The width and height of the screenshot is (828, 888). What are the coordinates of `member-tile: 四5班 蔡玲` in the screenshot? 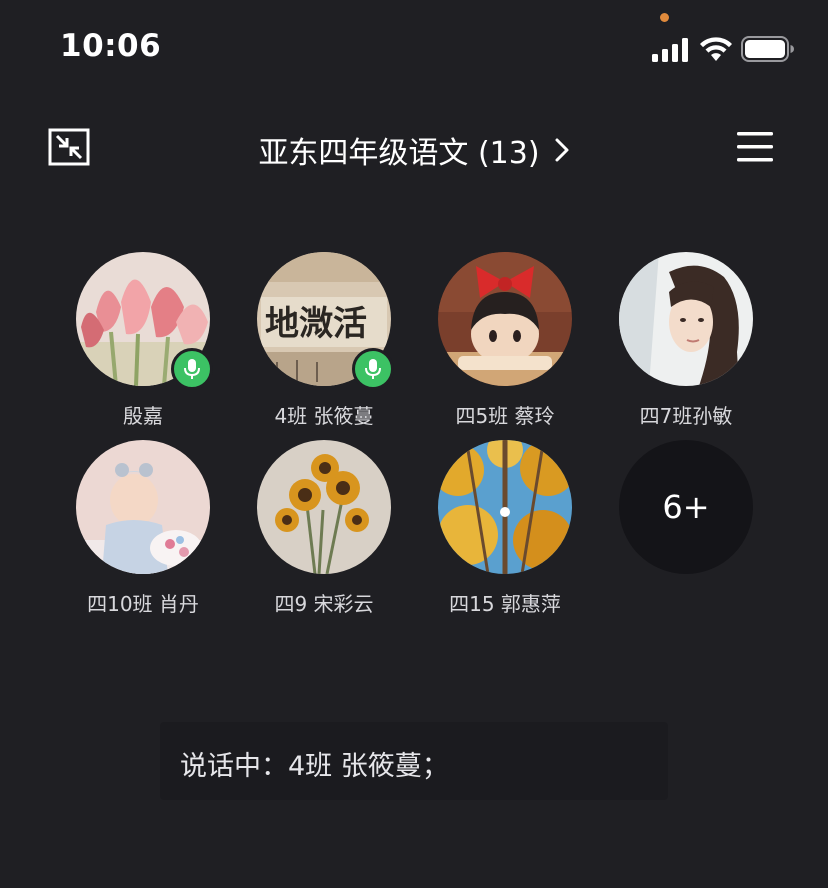 It's located at (505, 340).